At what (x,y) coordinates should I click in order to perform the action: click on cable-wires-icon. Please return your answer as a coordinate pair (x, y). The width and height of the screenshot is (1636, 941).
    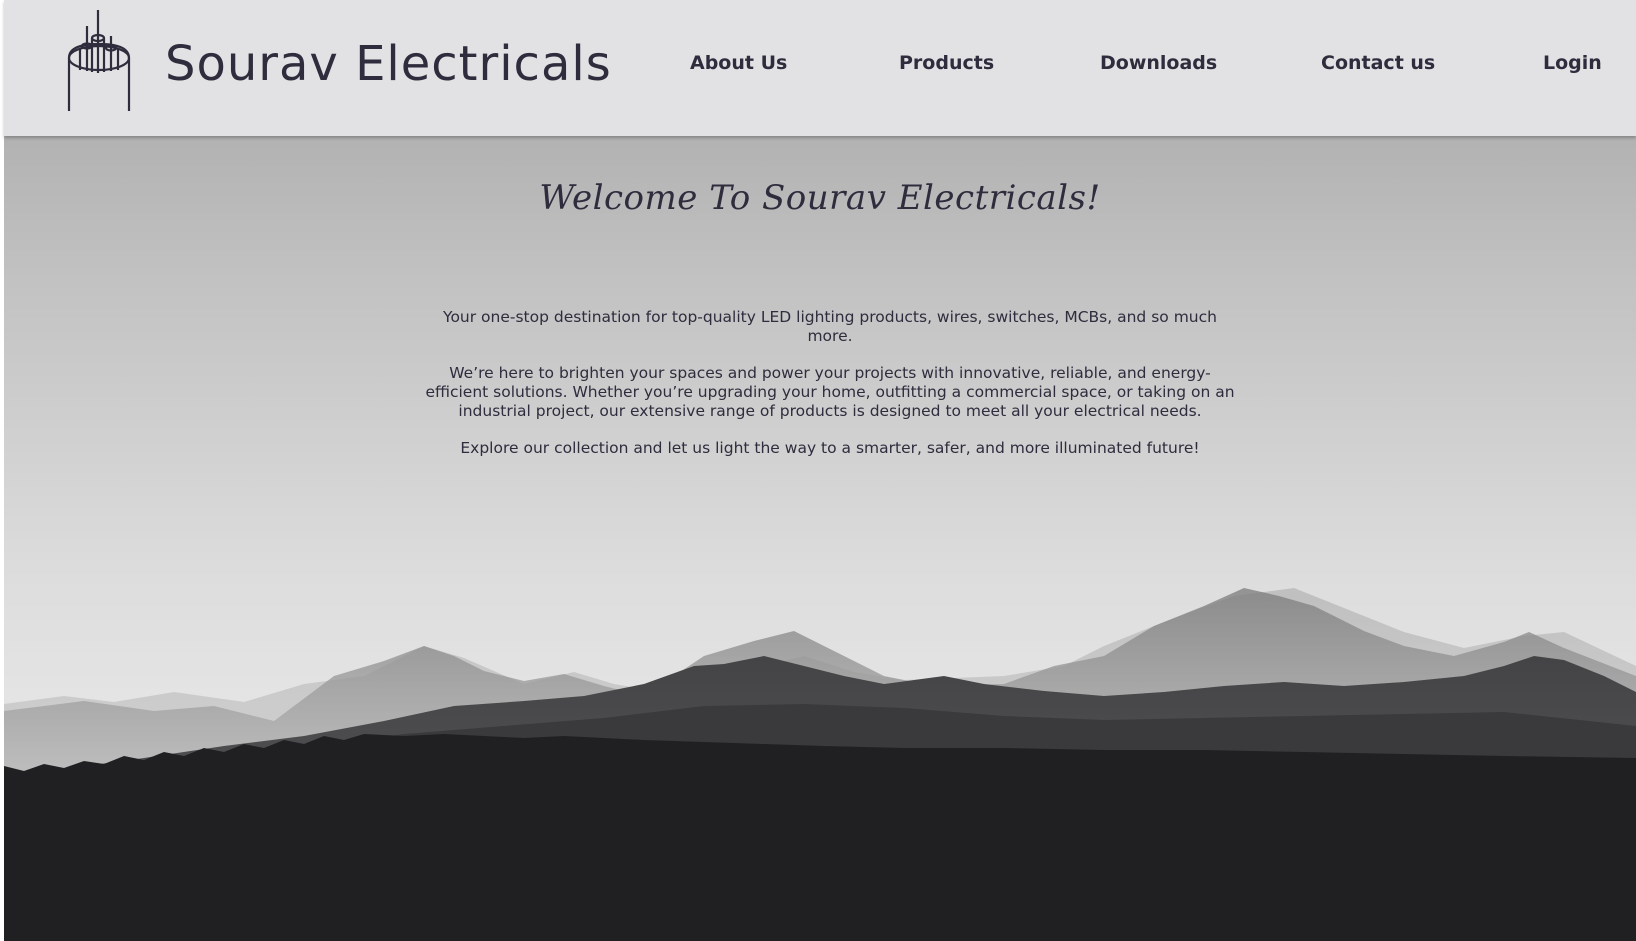
    Looking at the image, I should click on (99, 63).